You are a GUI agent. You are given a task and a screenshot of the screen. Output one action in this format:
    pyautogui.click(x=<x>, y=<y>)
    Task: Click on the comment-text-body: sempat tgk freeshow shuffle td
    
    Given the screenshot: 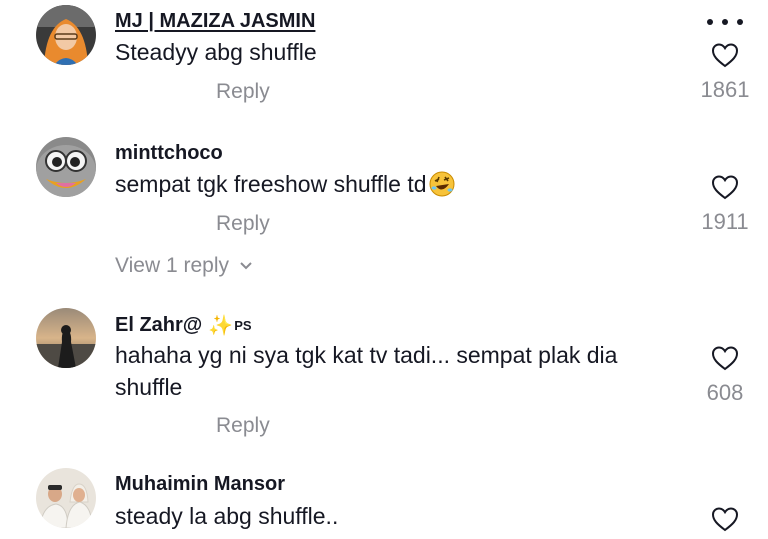 What is the action you would take?
    pyautogui.click(x=271, y=184)
    